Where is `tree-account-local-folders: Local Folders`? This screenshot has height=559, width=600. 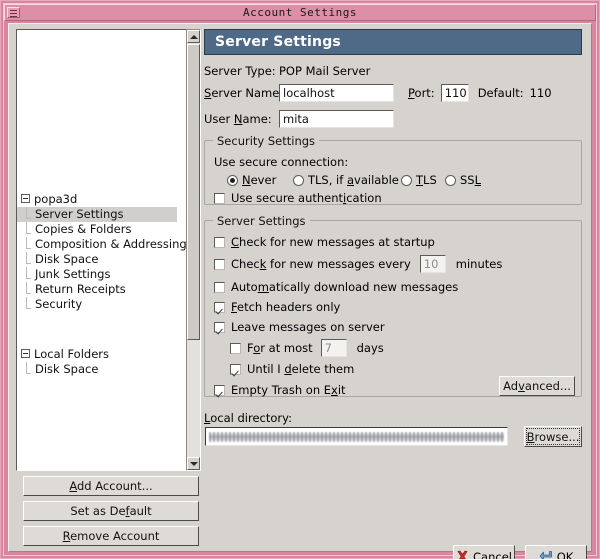
tree-account-local-folders: Local Folders is located at coordinates (97, 354).